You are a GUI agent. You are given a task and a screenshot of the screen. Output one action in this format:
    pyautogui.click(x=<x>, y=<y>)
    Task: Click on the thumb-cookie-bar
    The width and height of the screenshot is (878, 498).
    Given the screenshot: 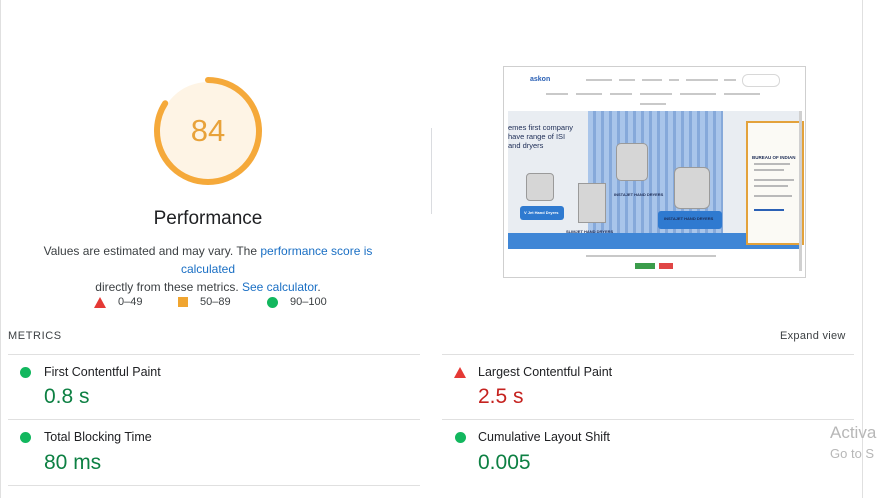 What is the action you would take?
    pyautogui.click(x=655, y=260)
    